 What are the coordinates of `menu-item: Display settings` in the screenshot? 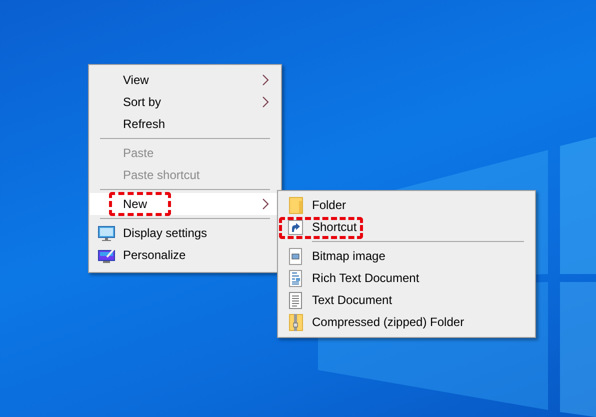 It's located at (185, 233).